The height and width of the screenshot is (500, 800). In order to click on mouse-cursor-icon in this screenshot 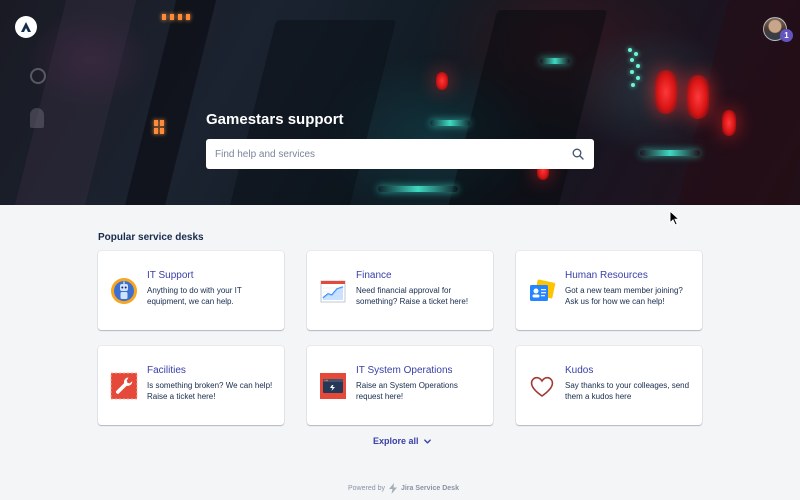, I will do `click(675, 218)`.